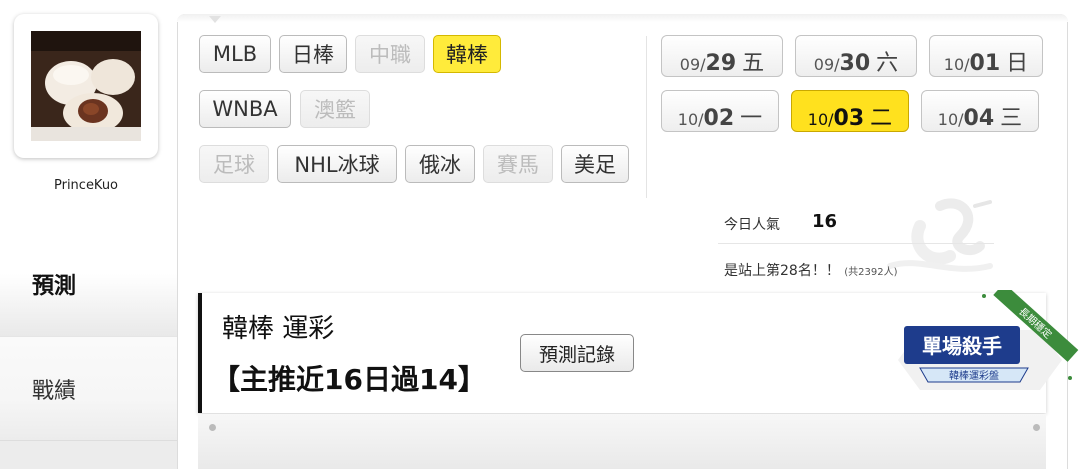 Image resolution: width=1080 pixels, height=469 pixels. I want to click on sport-chip-soccer: 足球, so click(234, 164).